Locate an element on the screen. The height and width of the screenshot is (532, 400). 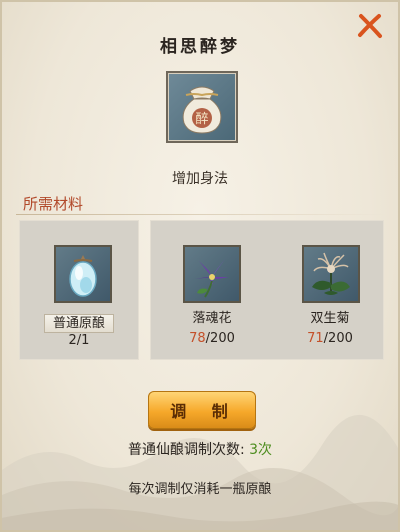
close-button is located at coordinates (370, 26).